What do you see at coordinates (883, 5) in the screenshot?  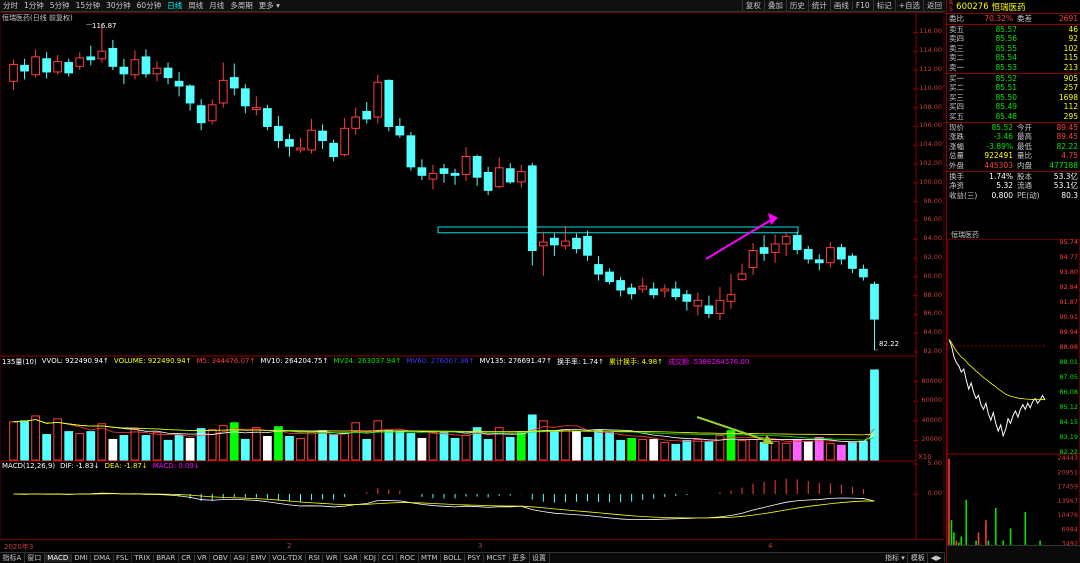 I see `toolbar-action: 标记` at bounding box center [883, 5].